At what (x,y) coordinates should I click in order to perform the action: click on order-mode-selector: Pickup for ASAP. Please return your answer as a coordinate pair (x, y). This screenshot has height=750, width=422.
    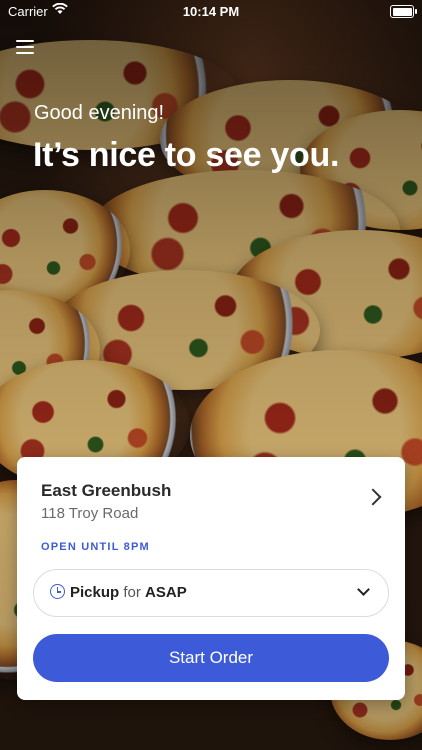
    Looking at the image, I should click on (211, 593).